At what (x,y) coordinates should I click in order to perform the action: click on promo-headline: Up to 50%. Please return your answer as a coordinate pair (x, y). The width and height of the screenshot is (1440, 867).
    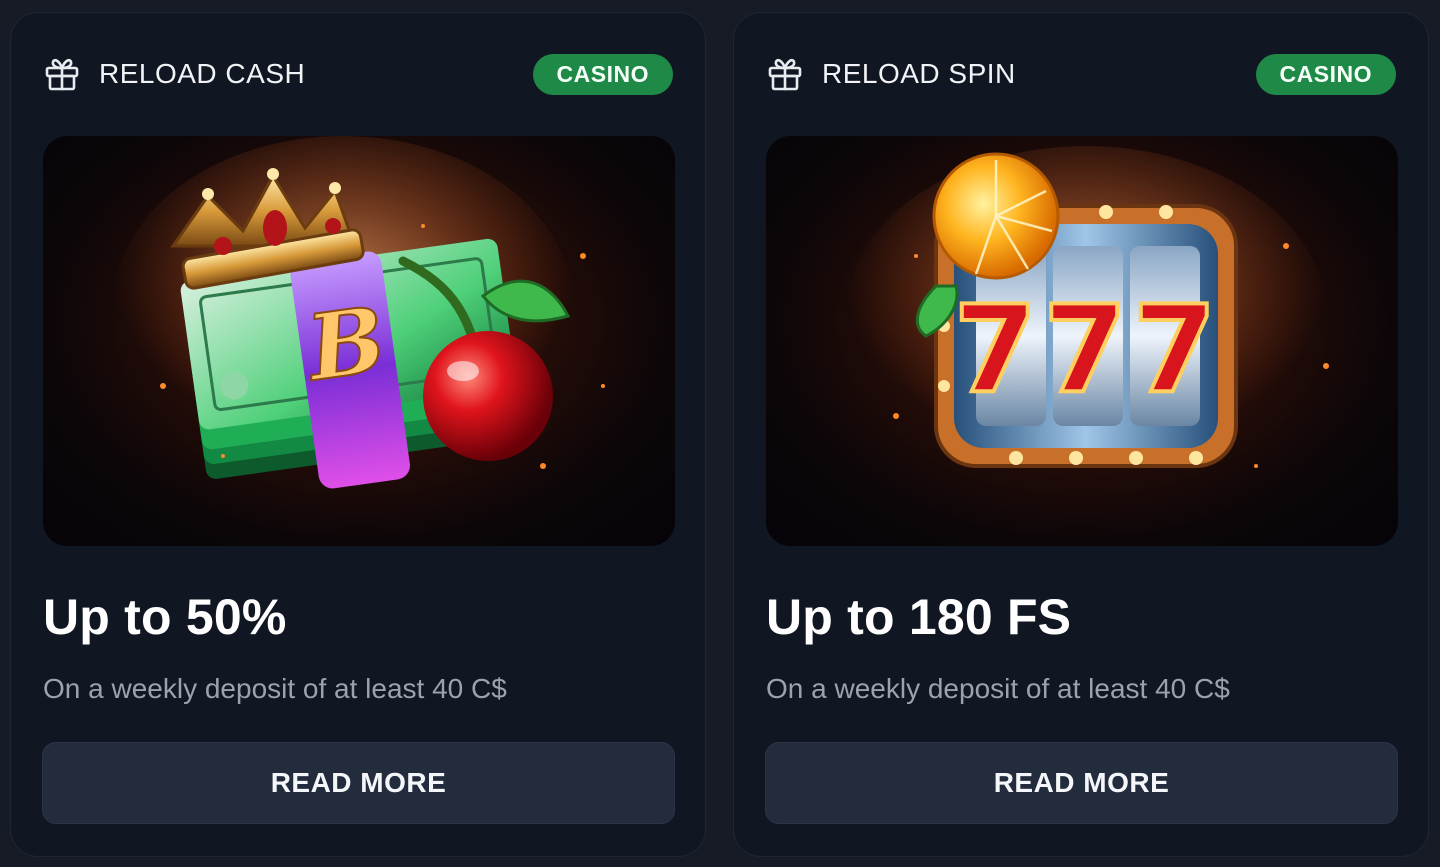
    Looking at the image, I should click on (165, 617).